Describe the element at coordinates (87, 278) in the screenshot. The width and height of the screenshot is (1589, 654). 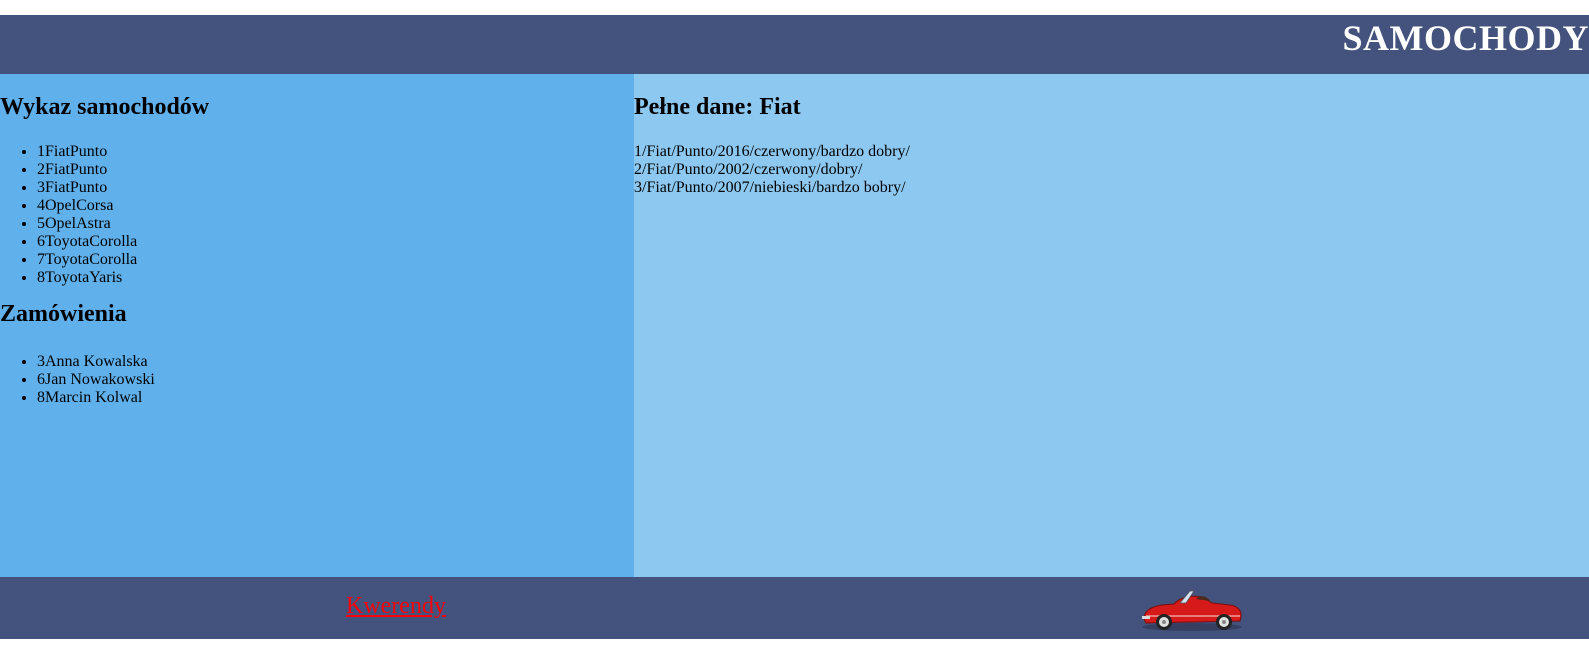
I see `list-item: 8ToyotaYaris` at that location.